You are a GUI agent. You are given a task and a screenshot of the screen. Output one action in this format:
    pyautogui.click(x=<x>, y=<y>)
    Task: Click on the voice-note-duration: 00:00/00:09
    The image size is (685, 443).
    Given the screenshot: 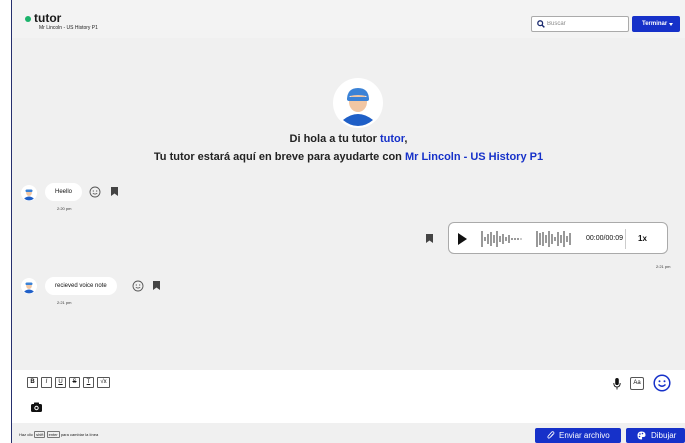 What is the action you would take?
    pyautogui.click(x=604, y=238)
    